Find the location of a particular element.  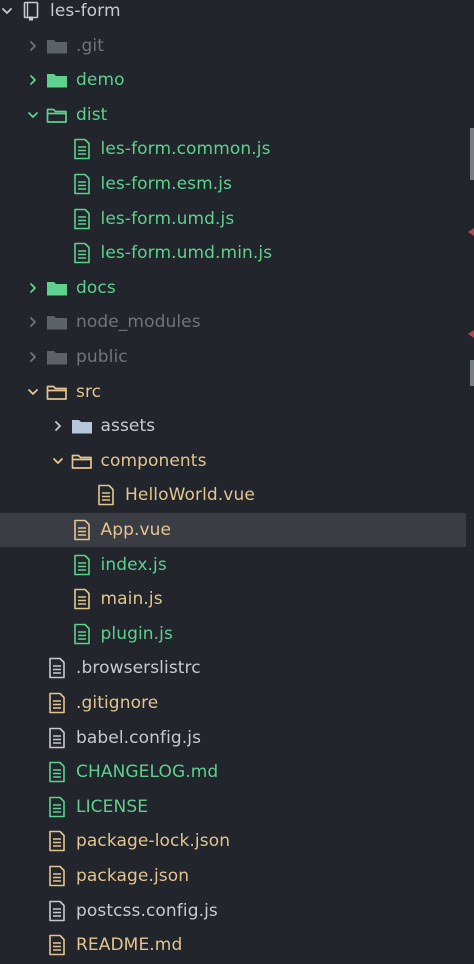

tree-root-label: les-form is located at coordinates (85, 11).